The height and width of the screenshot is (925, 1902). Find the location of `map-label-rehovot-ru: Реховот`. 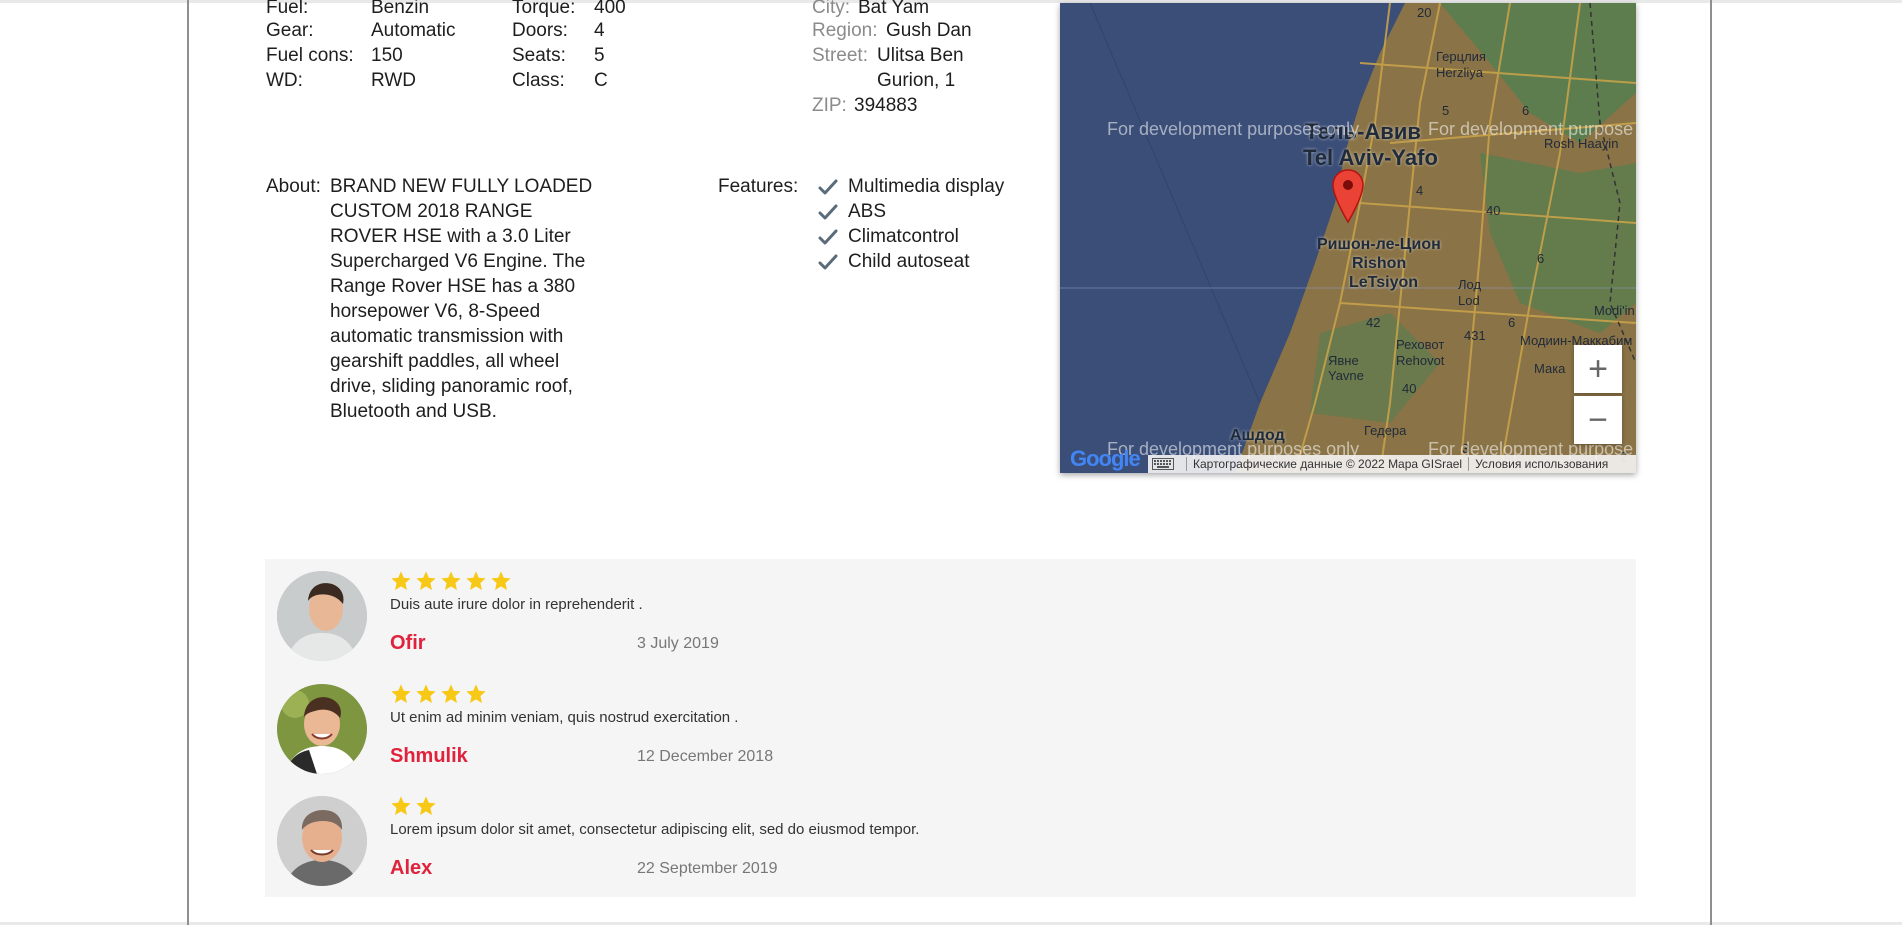

map-label-rehovot-ru: Реховот is located at coordinates (1420, 344).